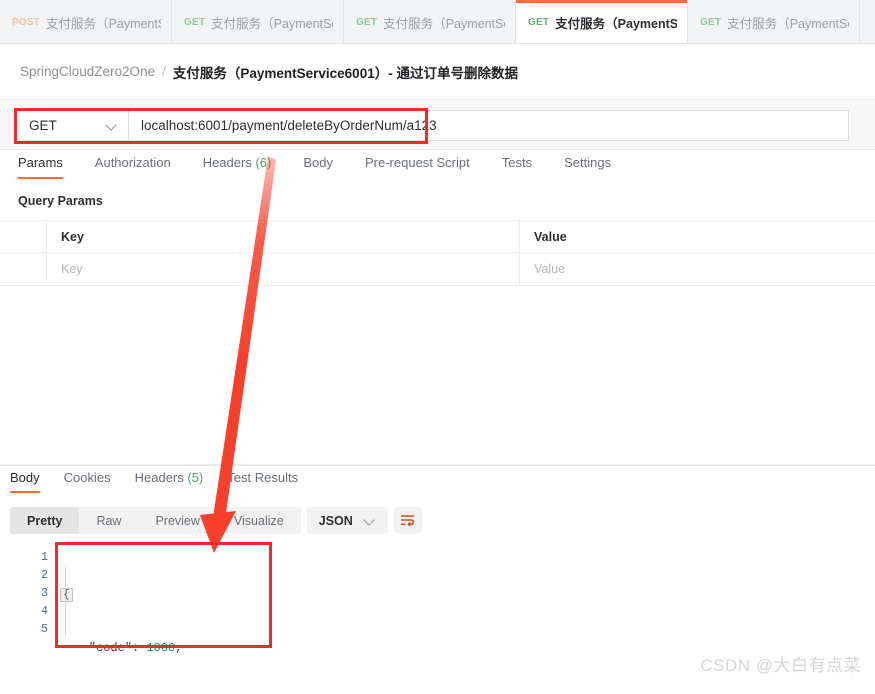 The height and width of the screenshot is (694, 875). I want to click on tab-response-cookies: Cookies, so click(87, 481).